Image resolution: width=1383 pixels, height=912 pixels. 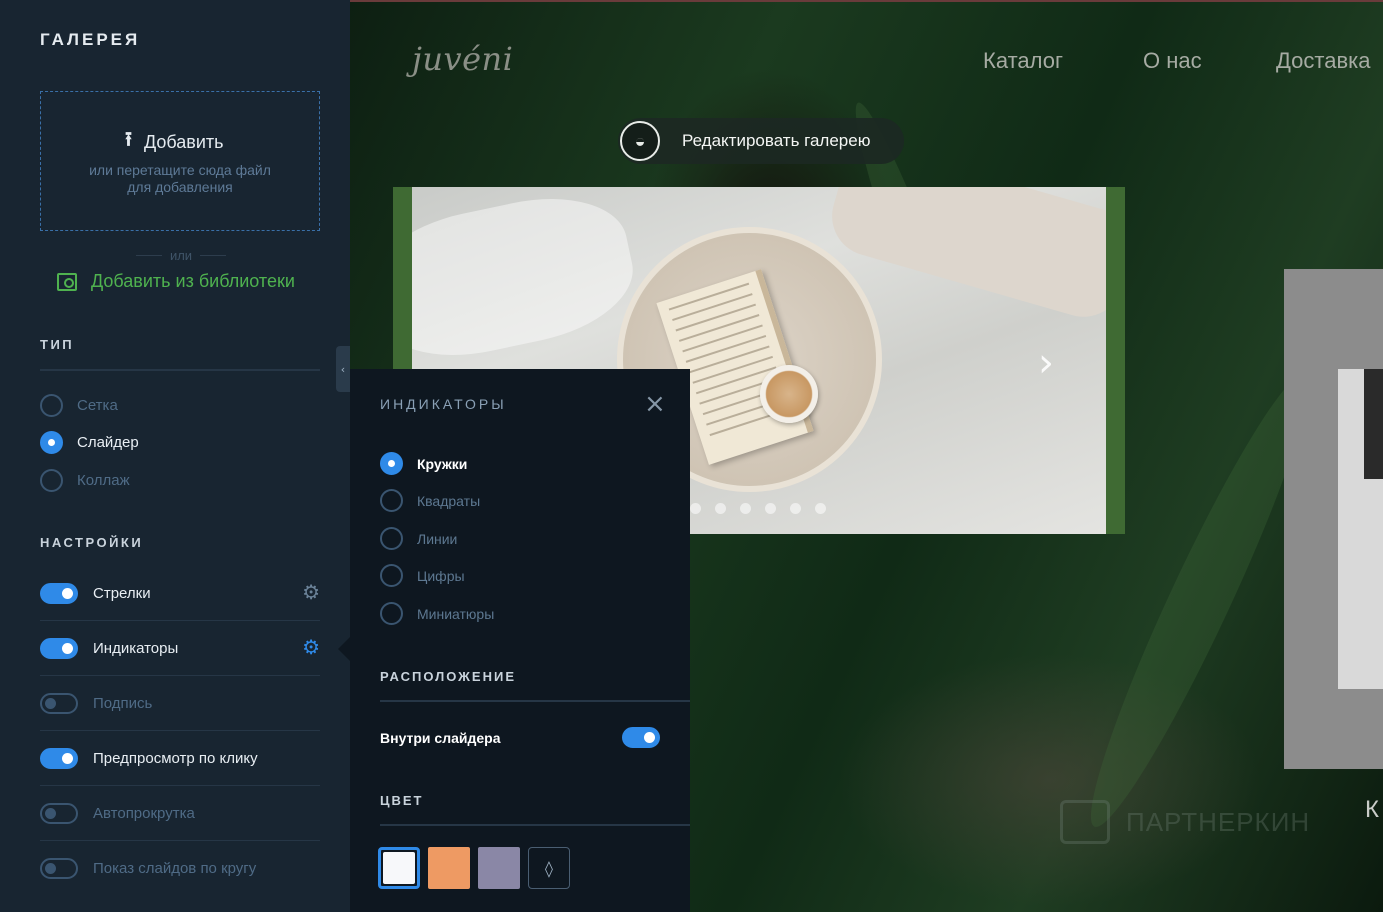 I want to click on inside-slider-setting: Внутри слайдера, so click(x=520, y=737).